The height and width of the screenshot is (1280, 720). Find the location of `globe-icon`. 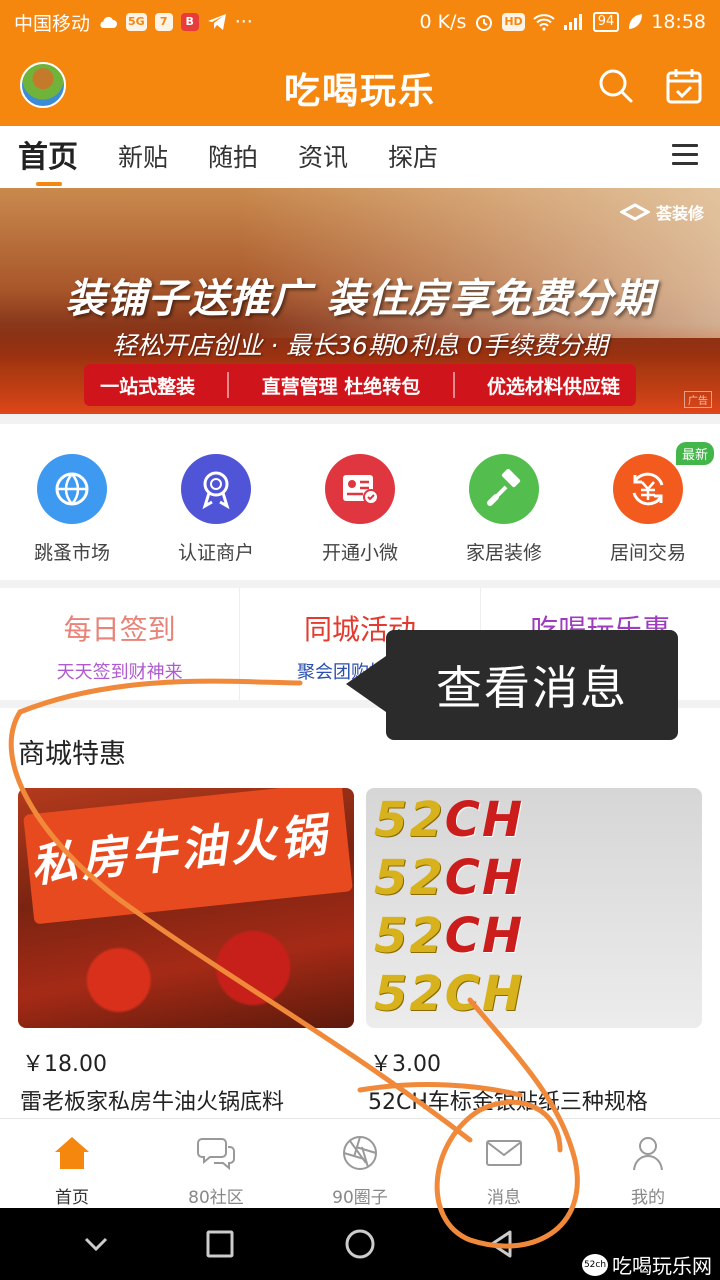

globe-icon is located at coordinates (72, 489).